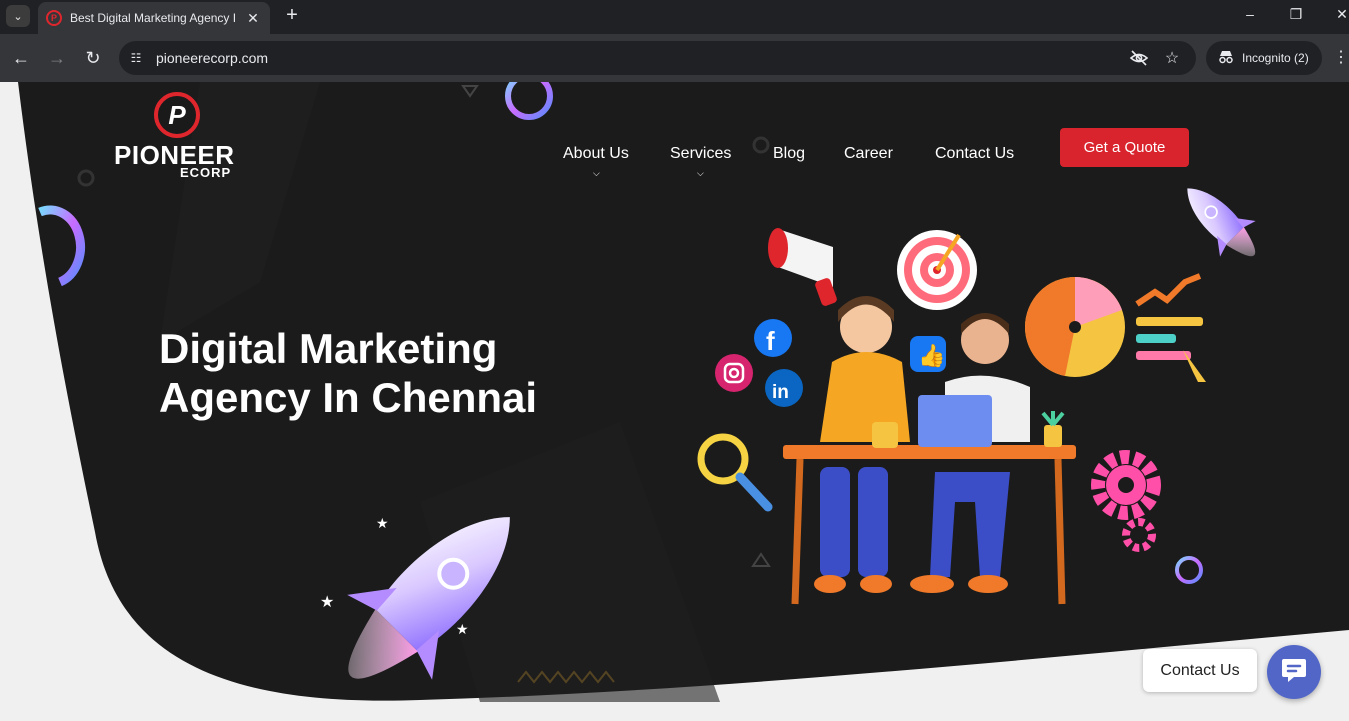 The image size is (1349, 721). Describe the element at coordinates (253, 18) in the screenshot. I see `close-icon: ✕` at that location.